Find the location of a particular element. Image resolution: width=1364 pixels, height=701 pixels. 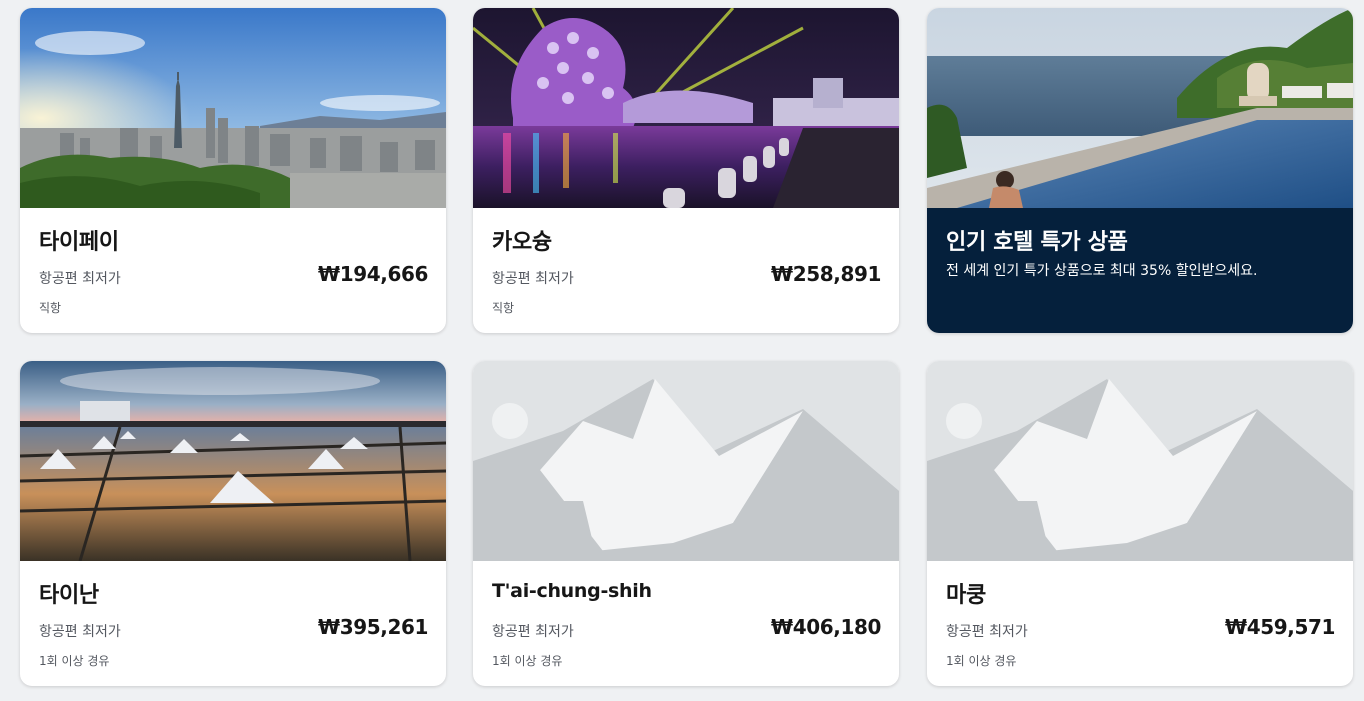

destination-card-magong: 마쿵 항공편 최저가 ₩459,571 1회 이상 경유 is located at coordinates (1140, 523).